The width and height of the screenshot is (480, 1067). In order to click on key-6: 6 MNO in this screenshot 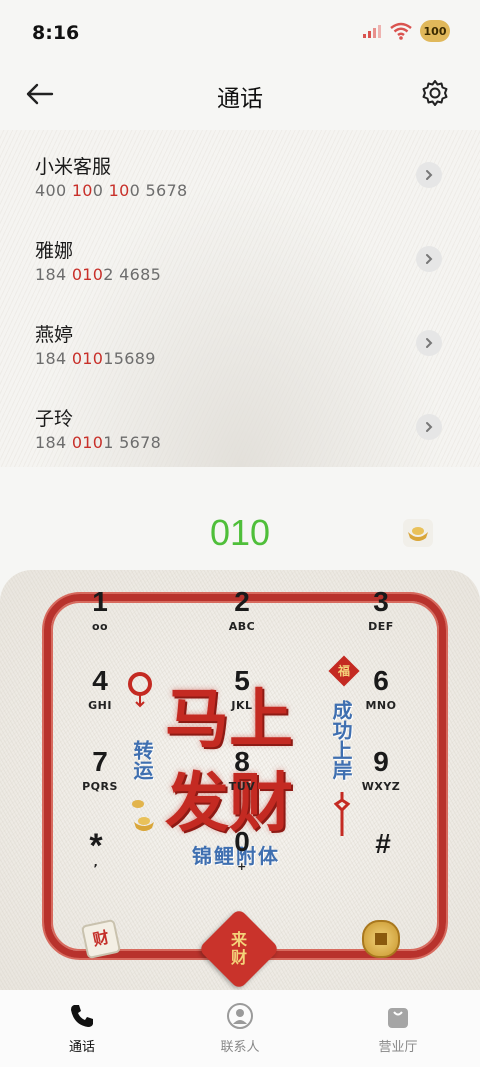, I will do `click(381, 695)`.